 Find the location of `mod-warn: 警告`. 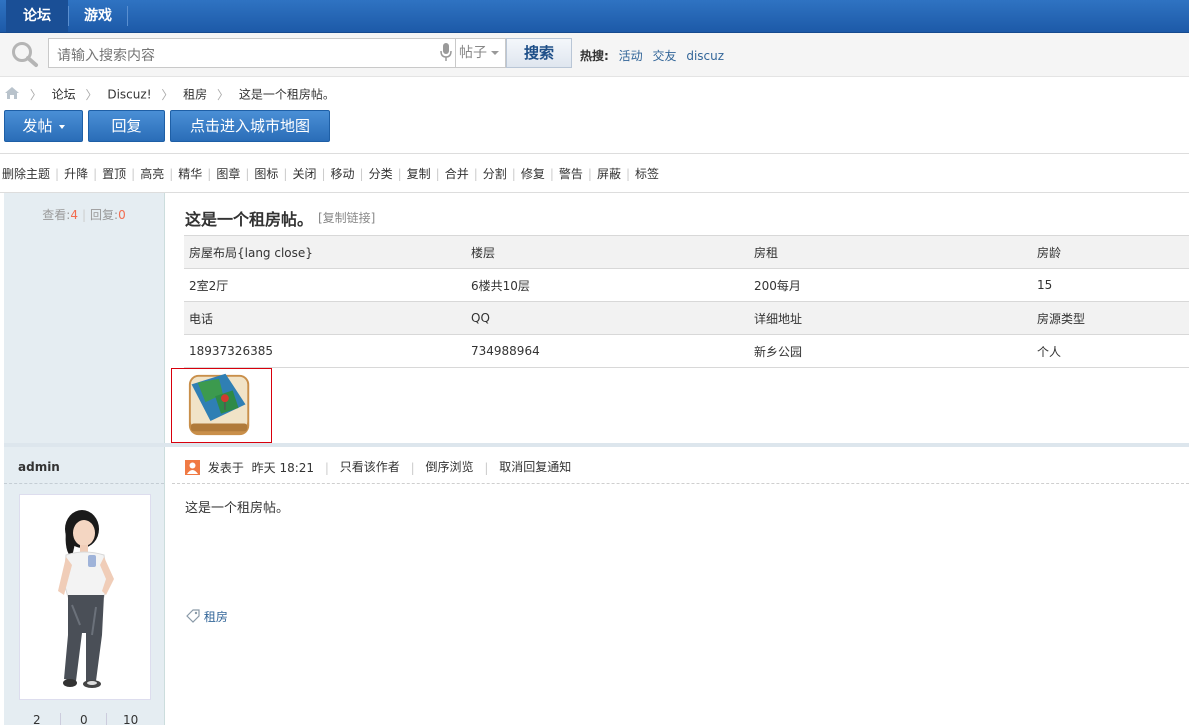

mod-warn: 警告 is located at coordinates (571, 174).